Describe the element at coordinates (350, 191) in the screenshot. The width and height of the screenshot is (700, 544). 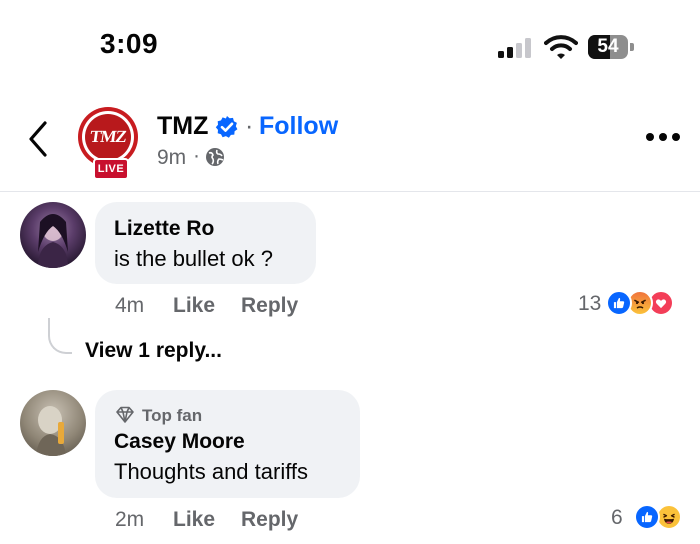
I see `header-divider` at that location.